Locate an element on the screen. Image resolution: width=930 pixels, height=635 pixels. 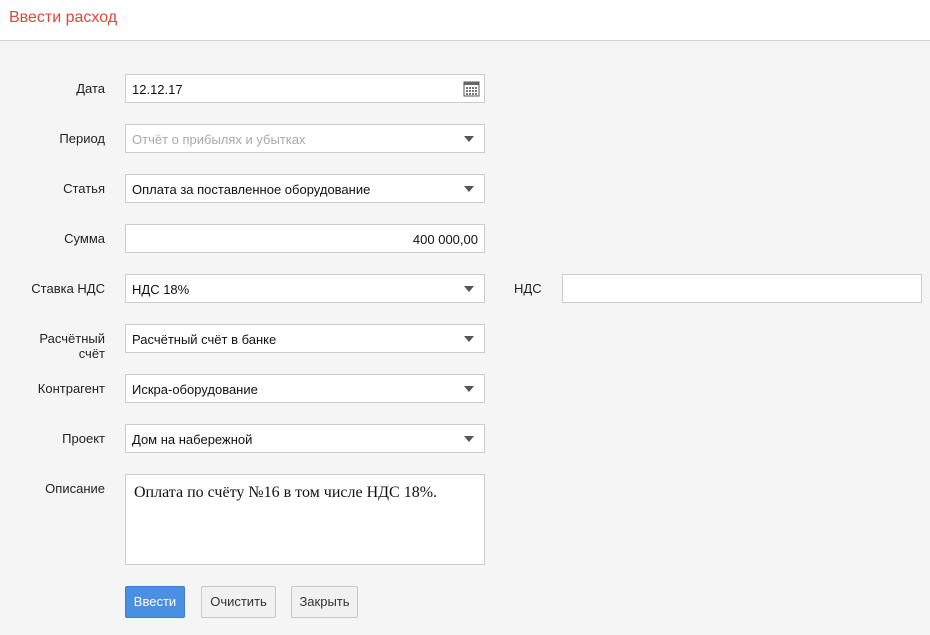
period-select: Отчёт о прибылях и убытках is located at coordinates (305, 138).